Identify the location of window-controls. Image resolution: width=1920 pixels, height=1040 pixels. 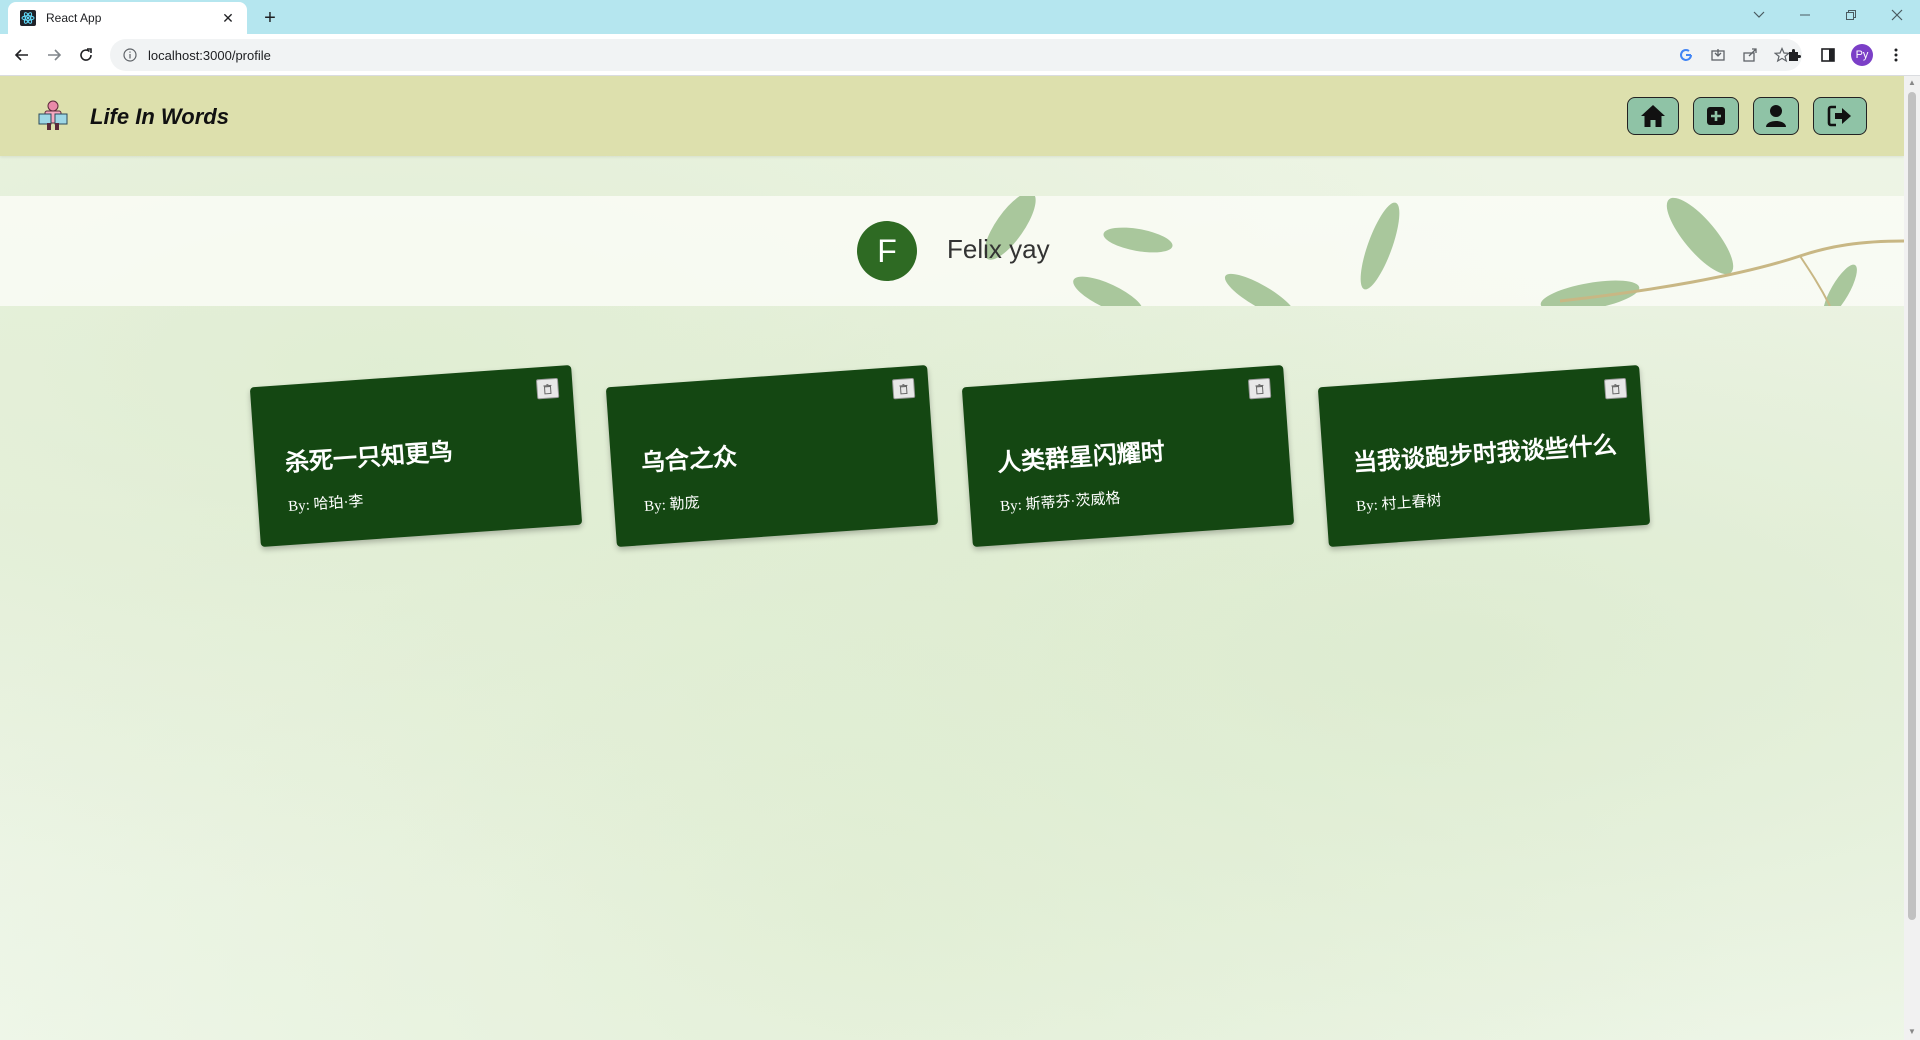
(1828, 15).